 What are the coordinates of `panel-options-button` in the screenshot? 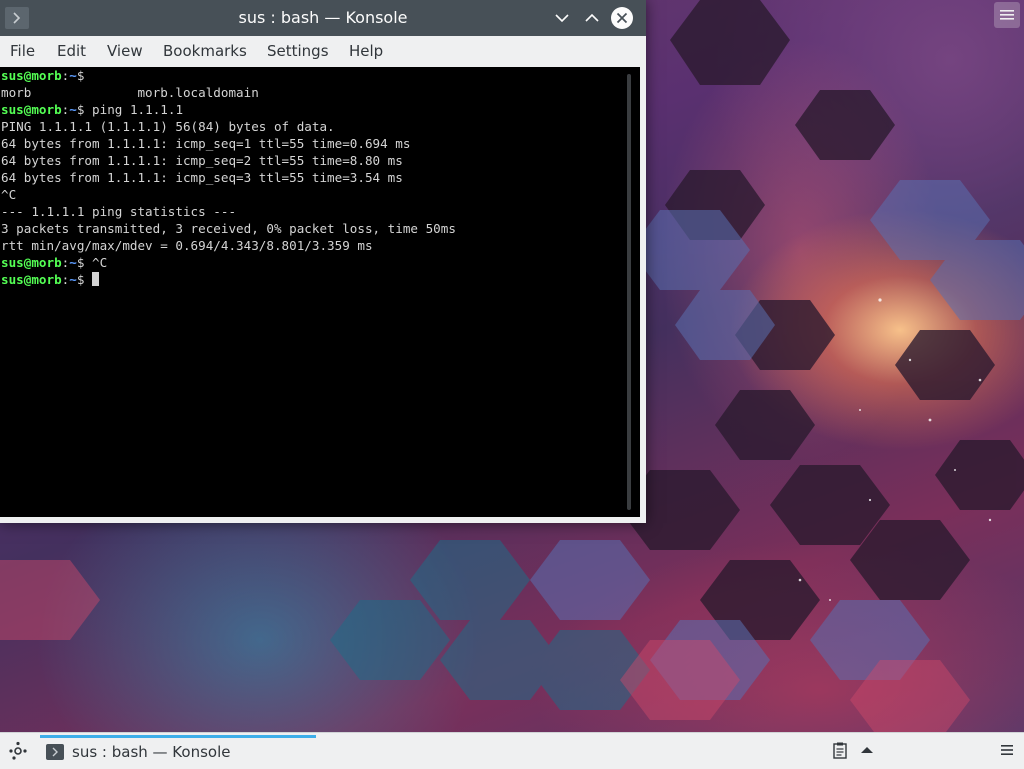 It's located at (1007, 750).